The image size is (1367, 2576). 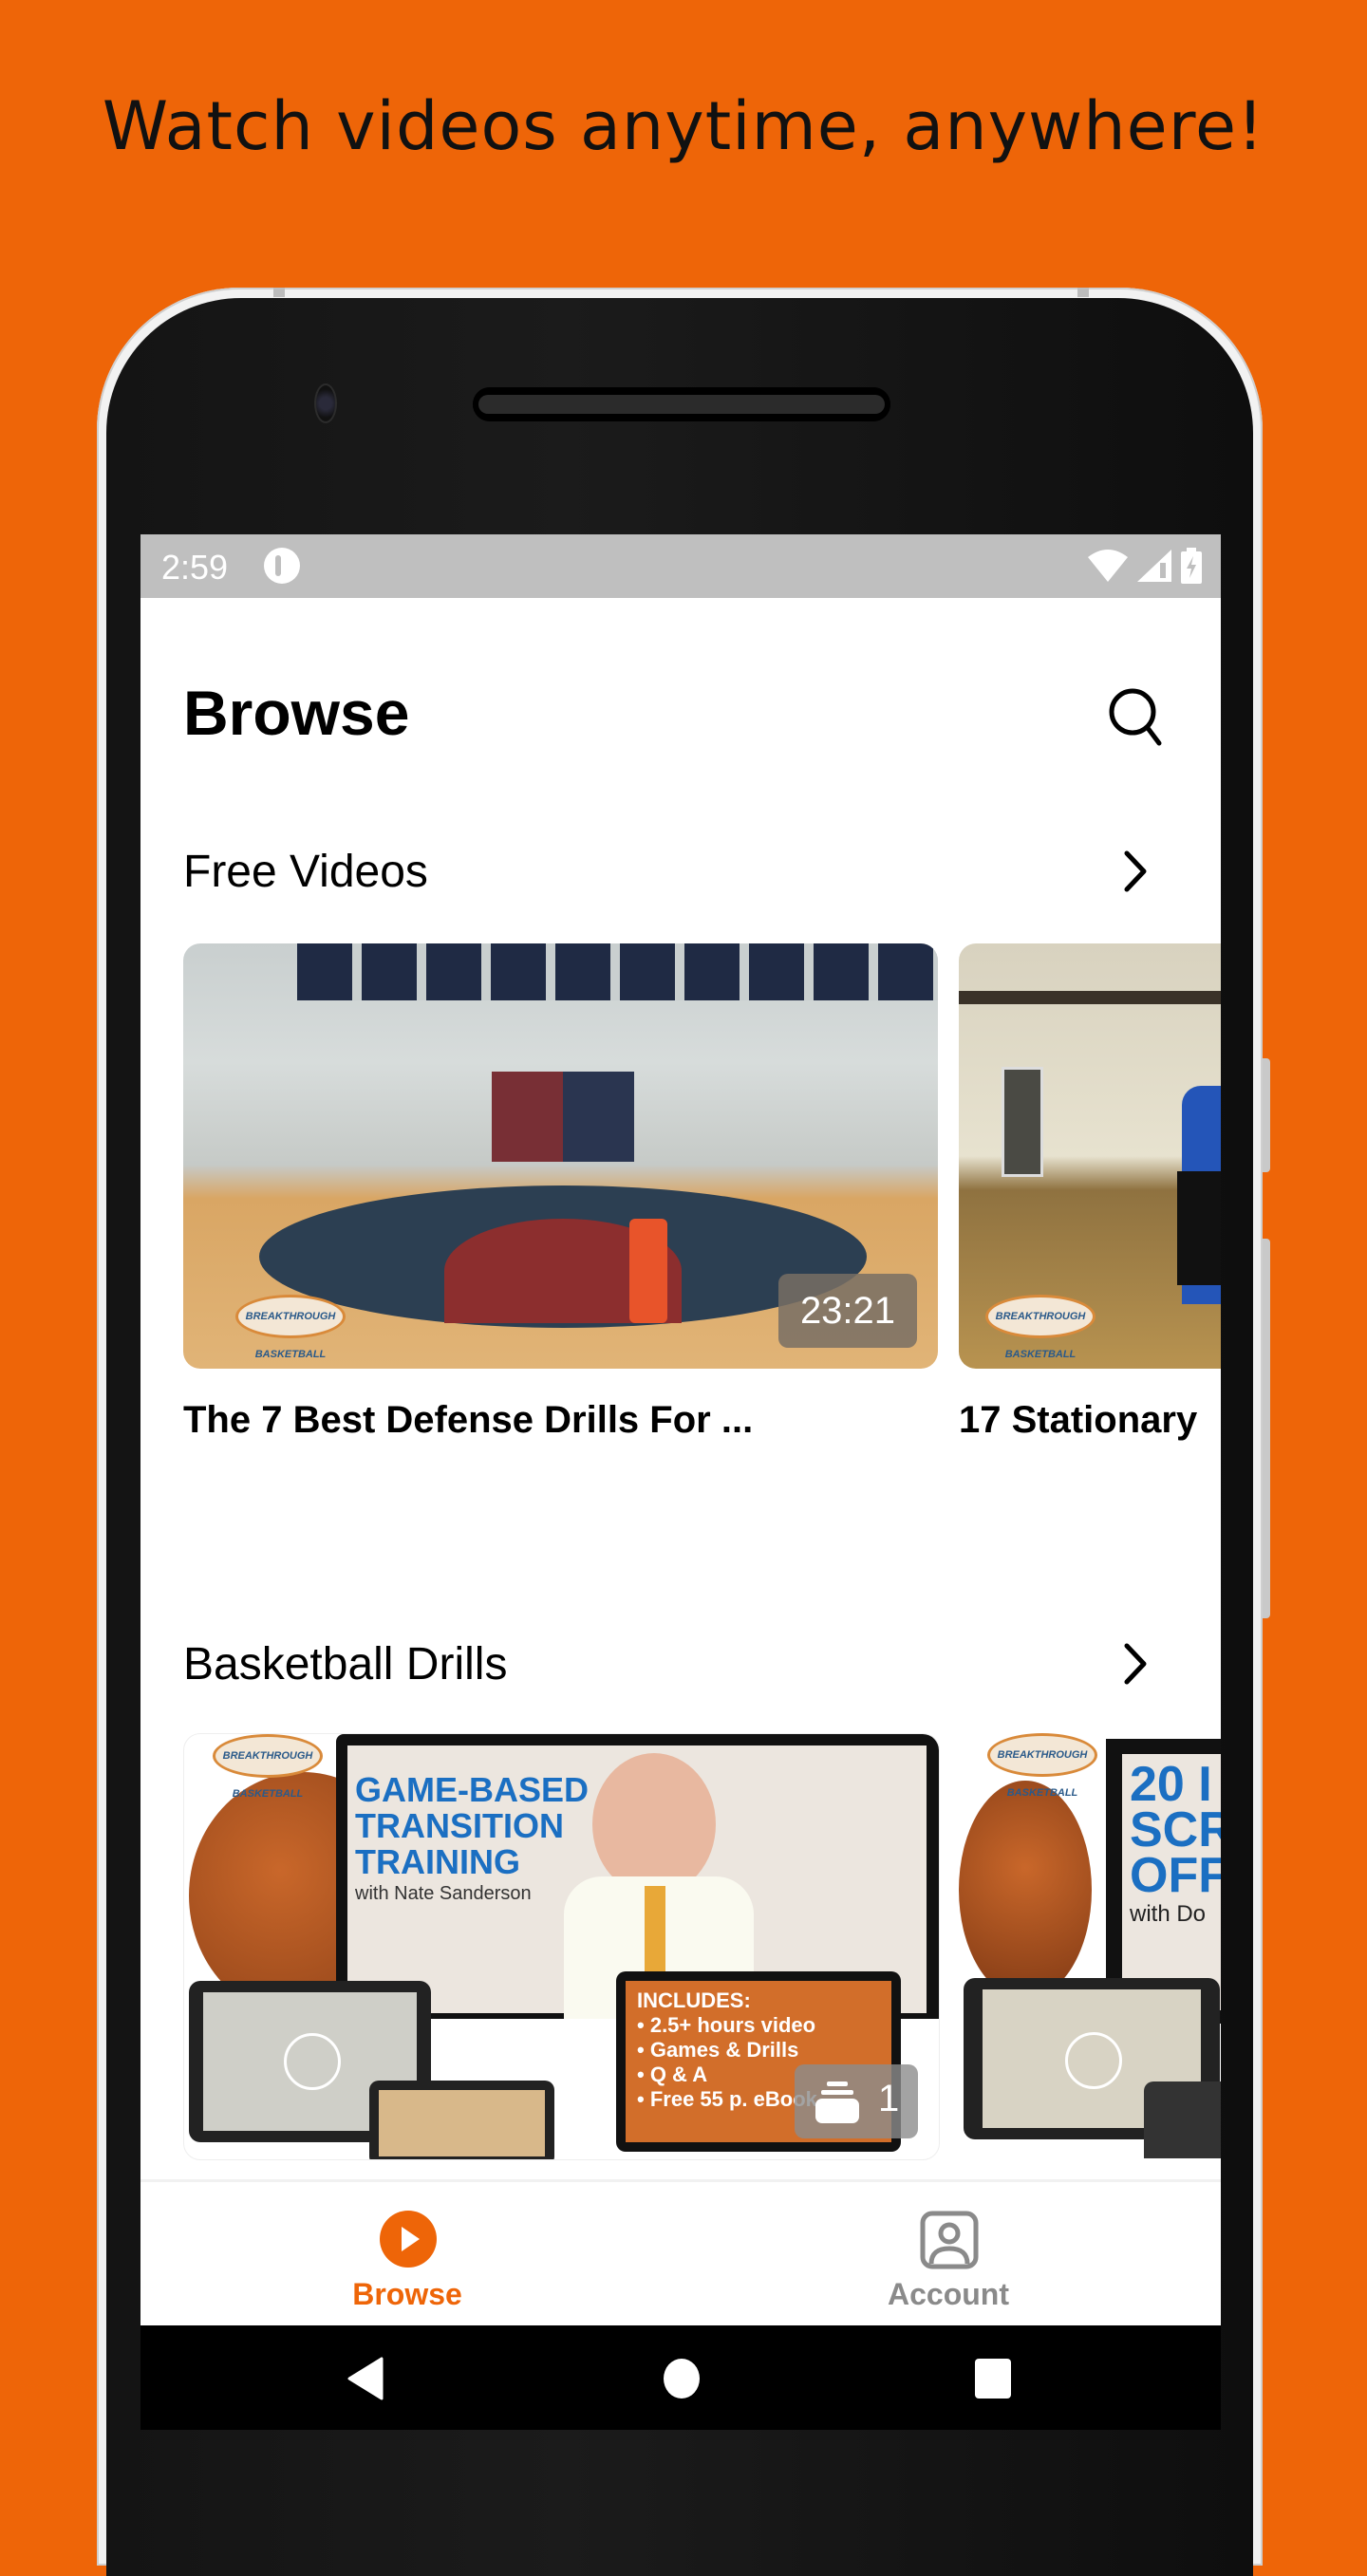 I want to click on play-circle-icon, so click(x=408, y=2239).